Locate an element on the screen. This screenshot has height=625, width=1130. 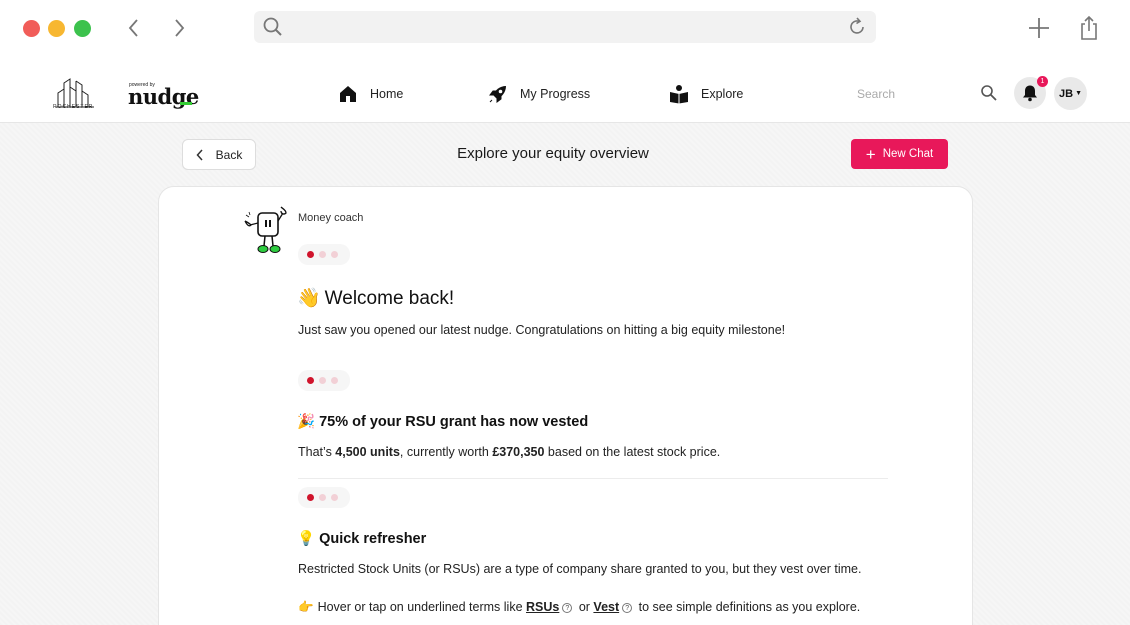
vested-units: 4,500 units is located at coordinates (367, 452).